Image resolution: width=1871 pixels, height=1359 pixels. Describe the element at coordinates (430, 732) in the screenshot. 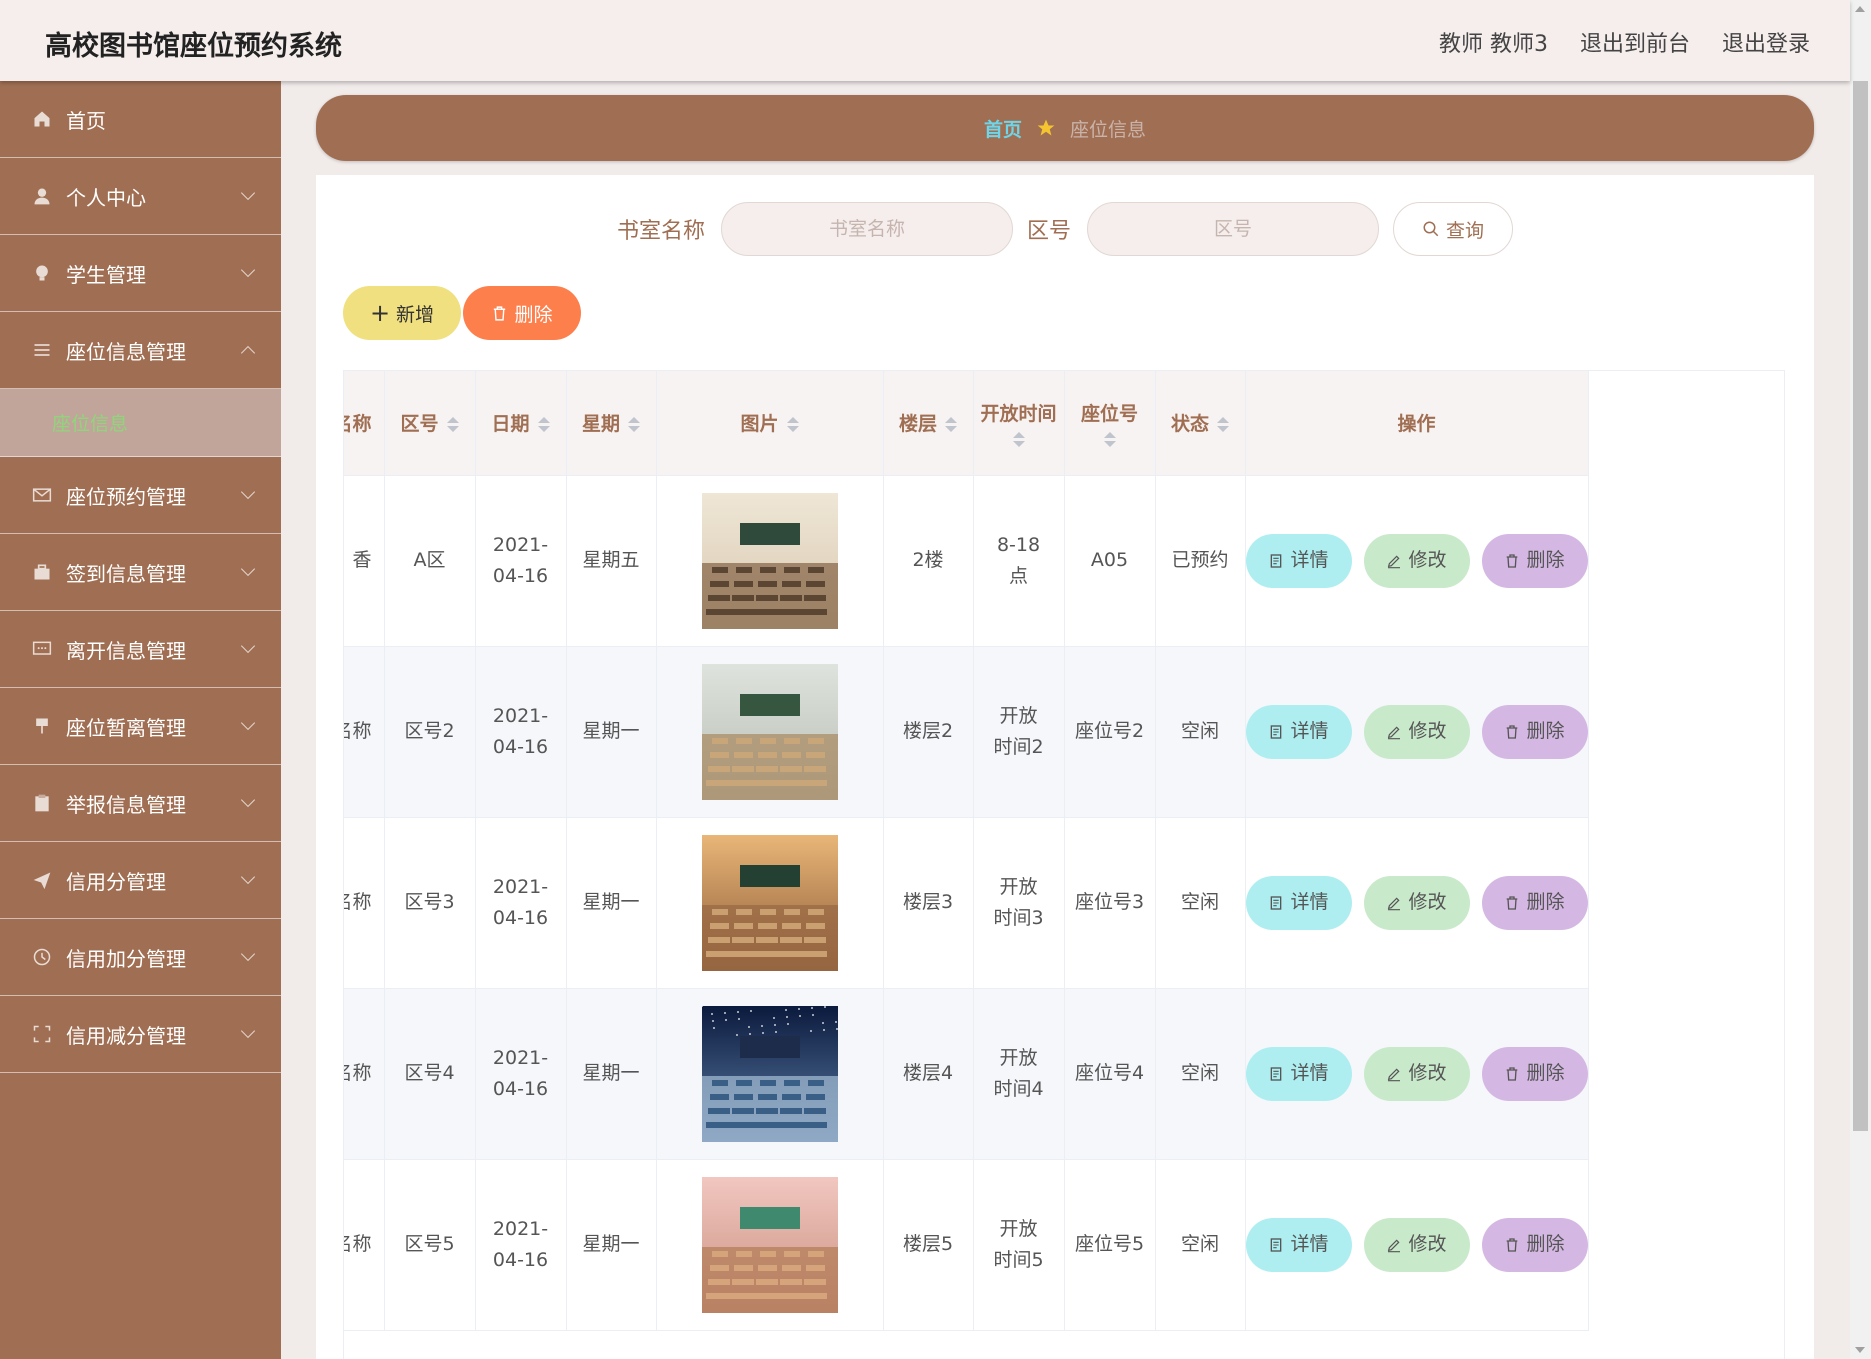

I see `cell-area: 区号2` at that location.